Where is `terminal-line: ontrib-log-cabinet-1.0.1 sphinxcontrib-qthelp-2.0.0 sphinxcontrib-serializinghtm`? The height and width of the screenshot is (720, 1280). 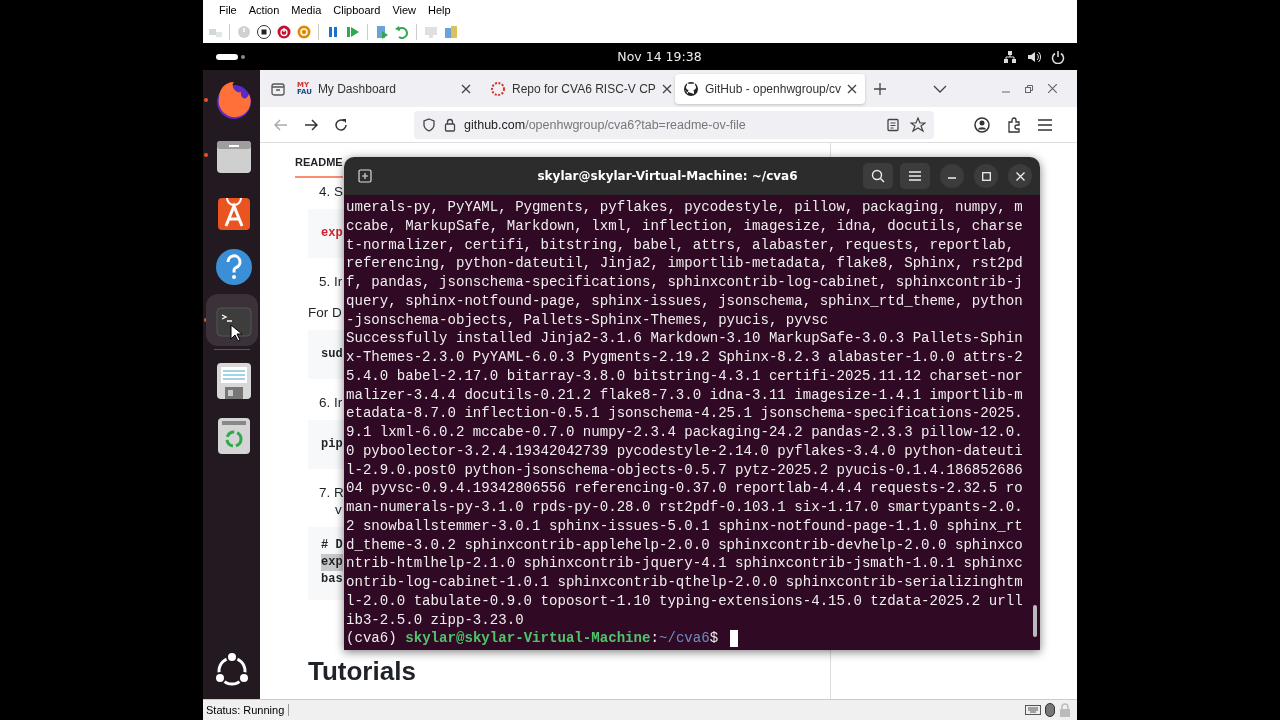
terminal-line: ontrib-log-cabinet-1.0.1 sphinxcontrib-qthelp-2.0.0 sphinxcontrib-serializinghtm is located at coordinates (684, 582).